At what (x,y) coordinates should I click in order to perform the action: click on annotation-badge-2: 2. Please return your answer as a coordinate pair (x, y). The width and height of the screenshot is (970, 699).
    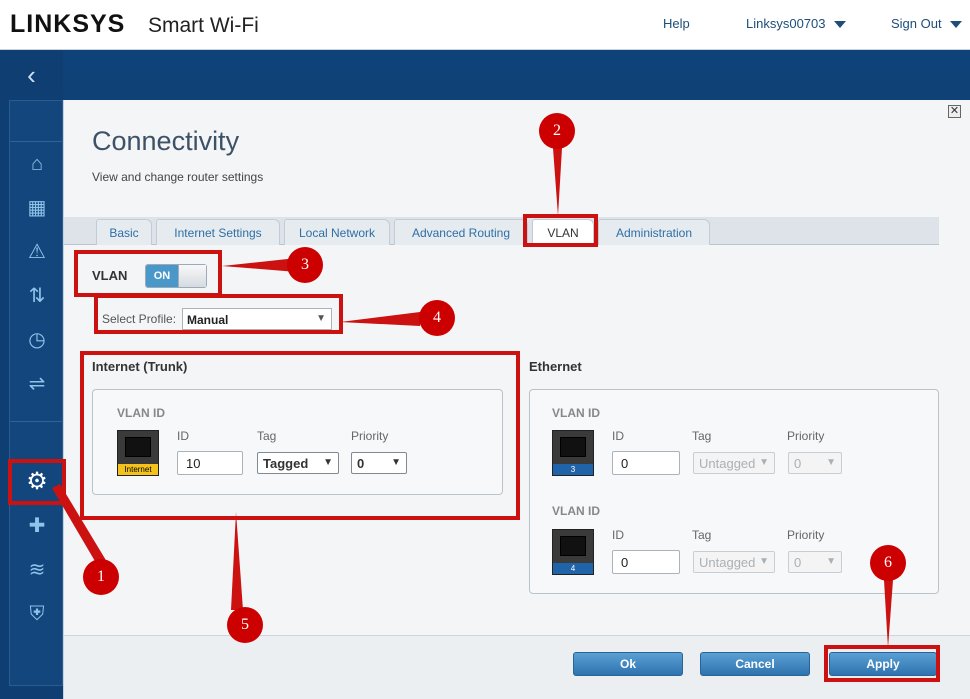
    Looking at the image, I should click on (557, 131).